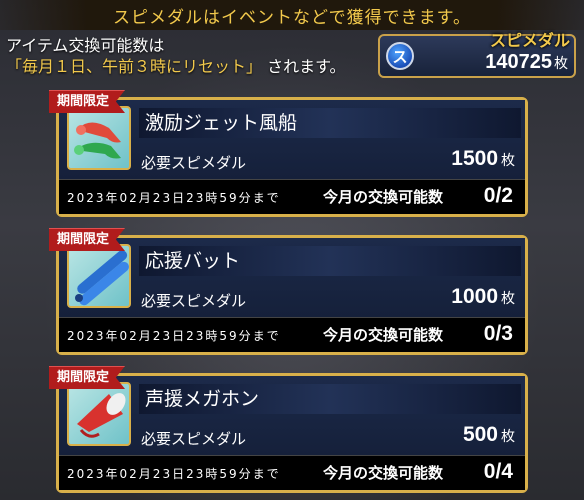 This screenshot has height=500, width=584. What do you see at coordinates (134, 66) in the screenshot?
I see `reset-info-highlight: 「毎月１日、午前３時にリセット」` at bounding box center [134, 66].